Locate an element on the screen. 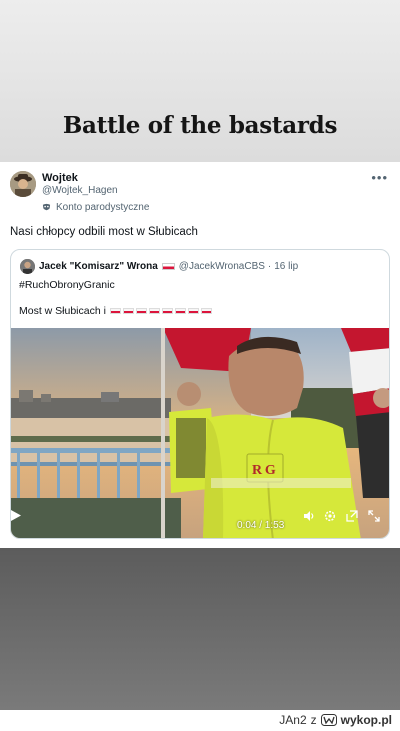 Image resolution: width=400 pixels, height=731 pixels. parody-label-row: Konto parodystyczne is located at coordinates (95, 207).